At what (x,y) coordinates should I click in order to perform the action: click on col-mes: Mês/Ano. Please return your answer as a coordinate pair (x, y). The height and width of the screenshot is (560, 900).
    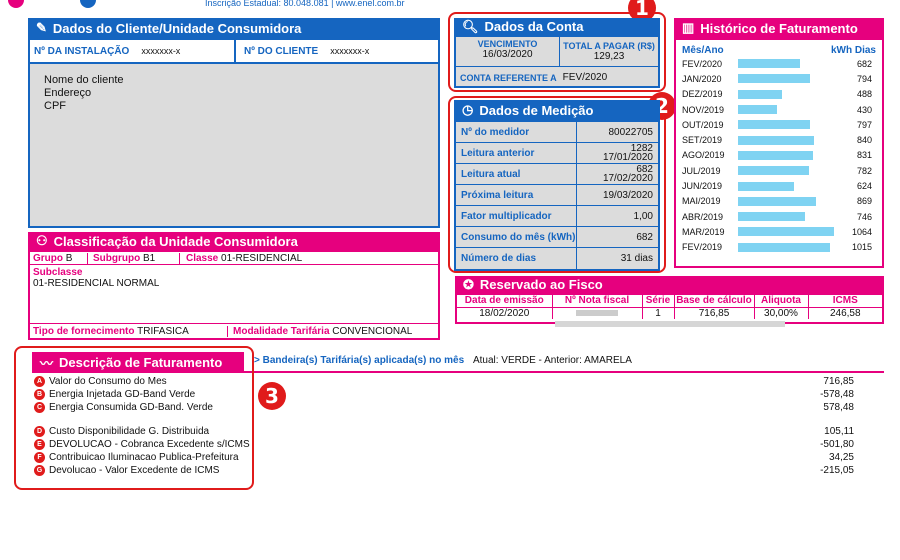
    Looking at the image, I should click on (703, 50).